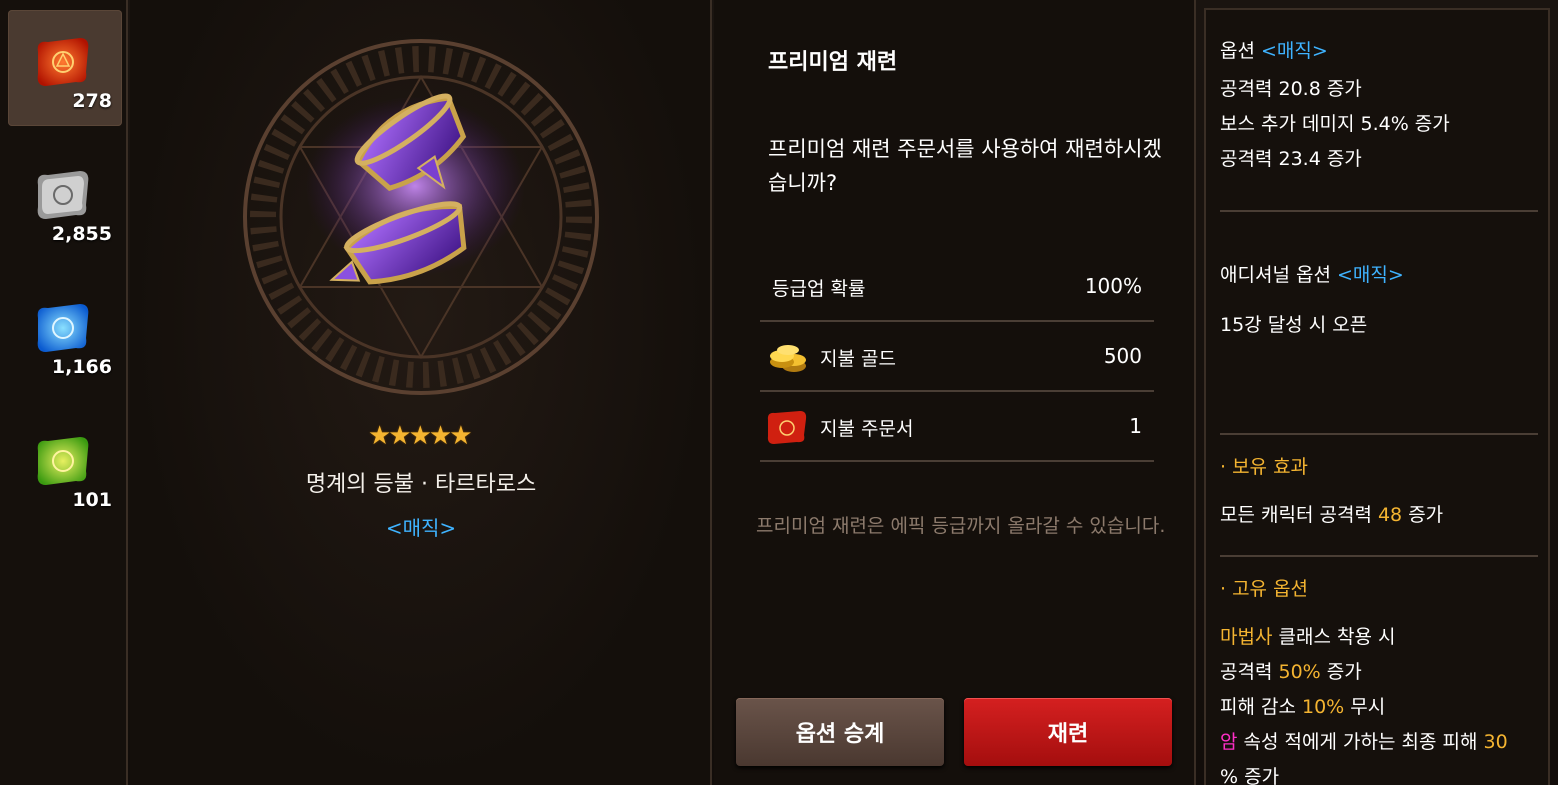 The image size is (1558, 785). Describe the element at coordinates (1379, 54) in the screenshot. I see `option-heading: 옵션 <매직>` at that location.